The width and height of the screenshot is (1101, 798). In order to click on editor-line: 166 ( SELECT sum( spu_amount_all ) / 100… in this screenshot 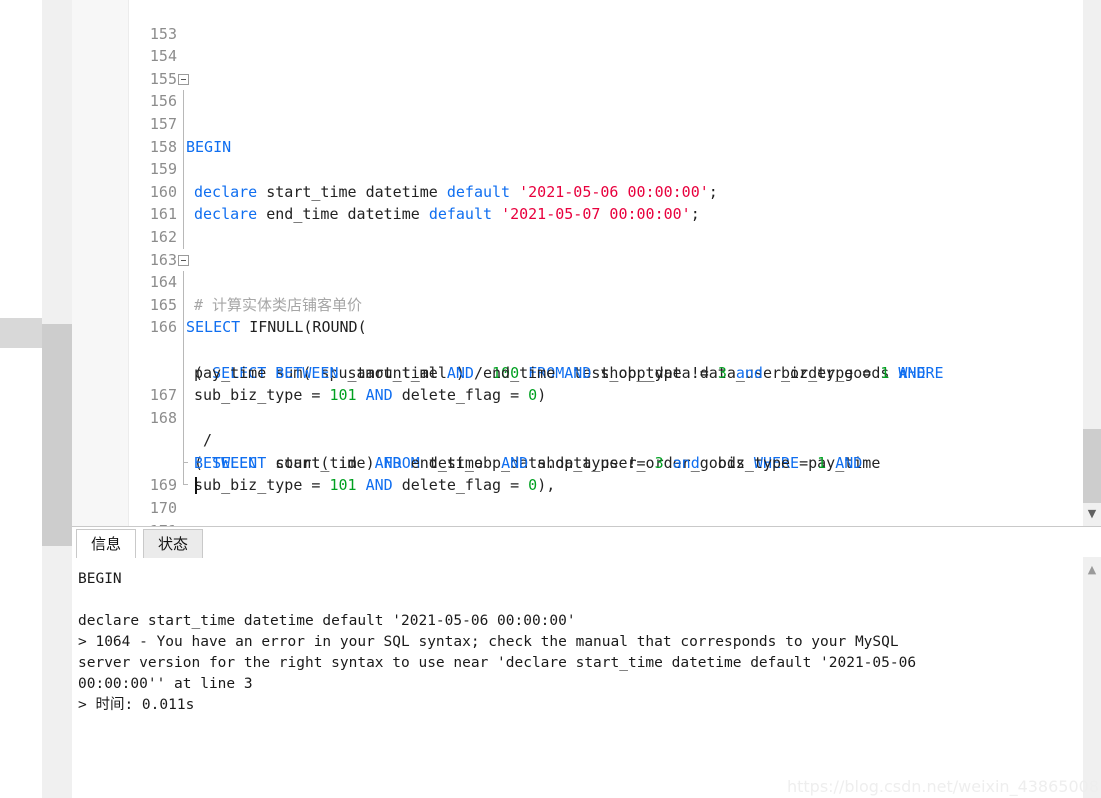, I will do `click(605, 337)`.